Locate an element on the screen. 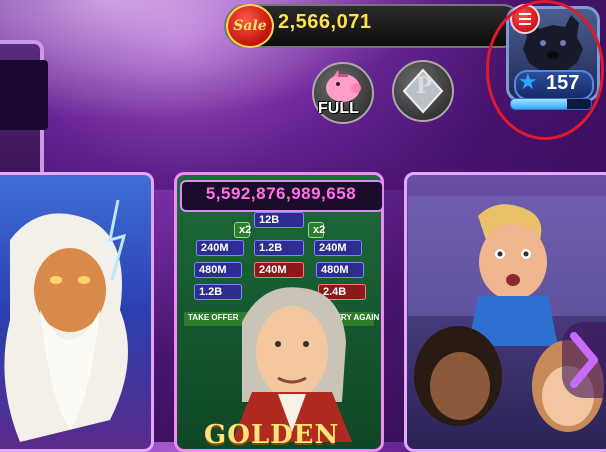 The height and width of the screenshot is (452, 606). benjamin-franklin-art is located at coordinates (292, 364).